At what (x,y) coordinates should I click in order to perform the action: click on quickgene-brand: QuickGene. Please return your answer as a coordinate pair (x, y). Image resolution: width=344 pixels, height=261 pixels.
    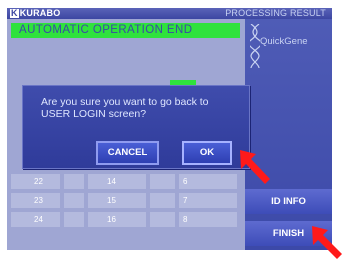
    Looking at the image, I should click on (284, 41).